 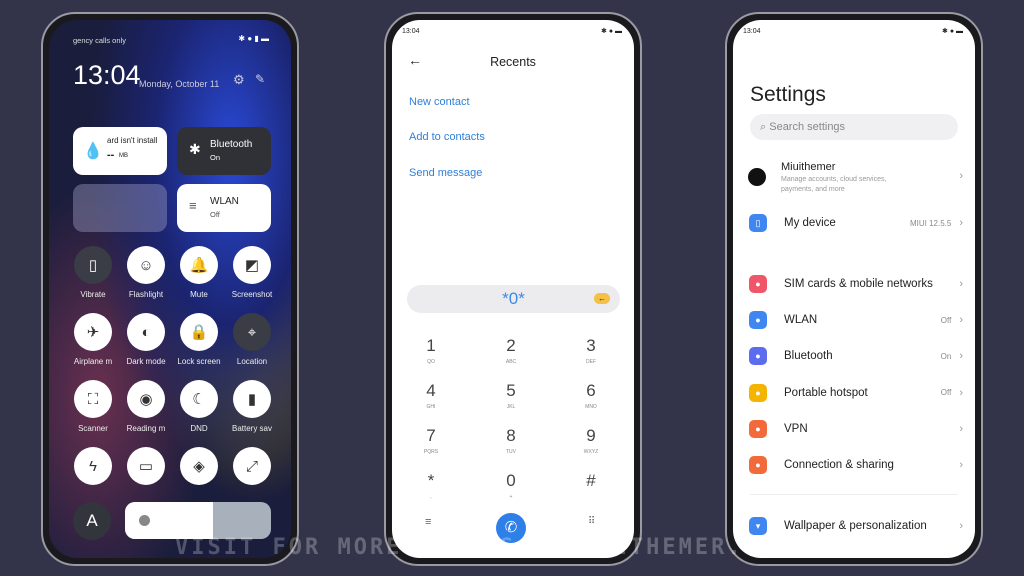 What do you see at coordinates (199, 406) in the screenshot?
I see `toggle-dnd: ☾ DND` at bounding box center [199, 406].